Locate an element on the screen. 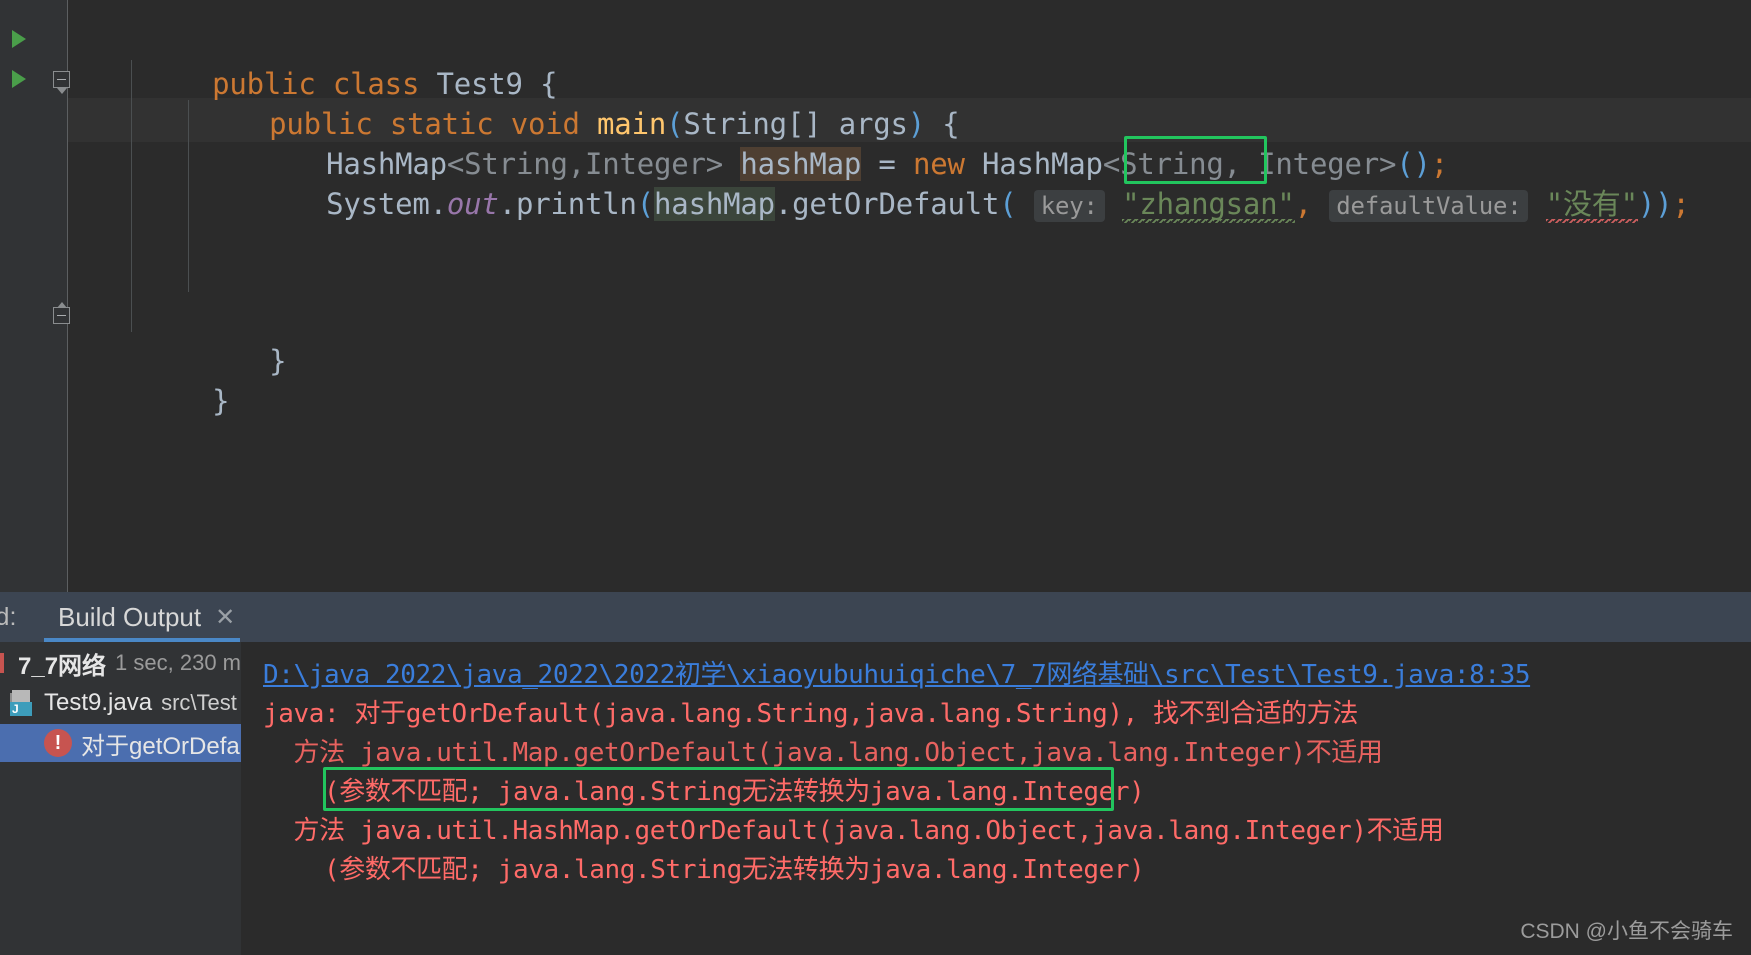  tree-module-duration: 1 sec, 230 ms is located at coordinates (183, 662).